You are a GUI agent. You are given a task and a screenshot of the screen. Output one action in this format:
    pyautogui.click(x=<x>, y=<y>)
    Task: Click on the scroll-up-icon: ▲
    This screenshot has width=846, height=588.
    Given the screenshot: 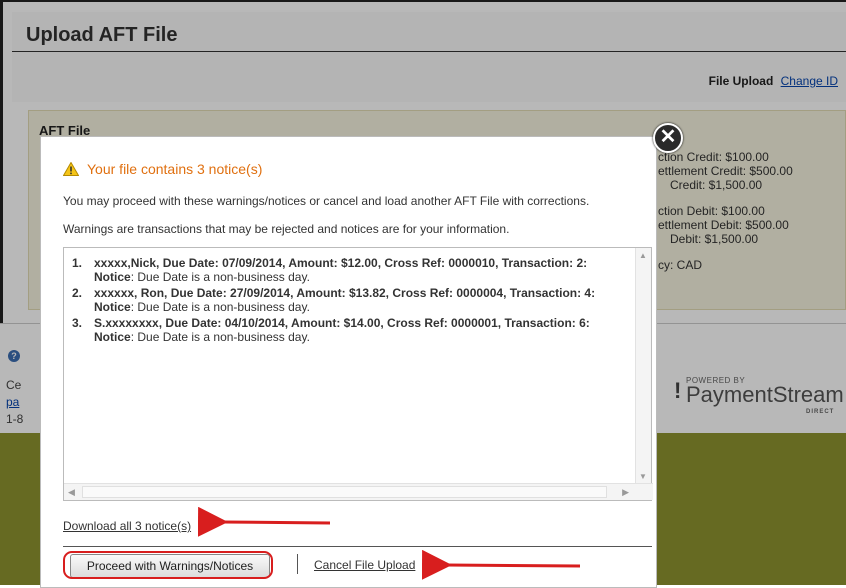 What is the action you would take?
    pyautogui.click(x=643, y=255)
    